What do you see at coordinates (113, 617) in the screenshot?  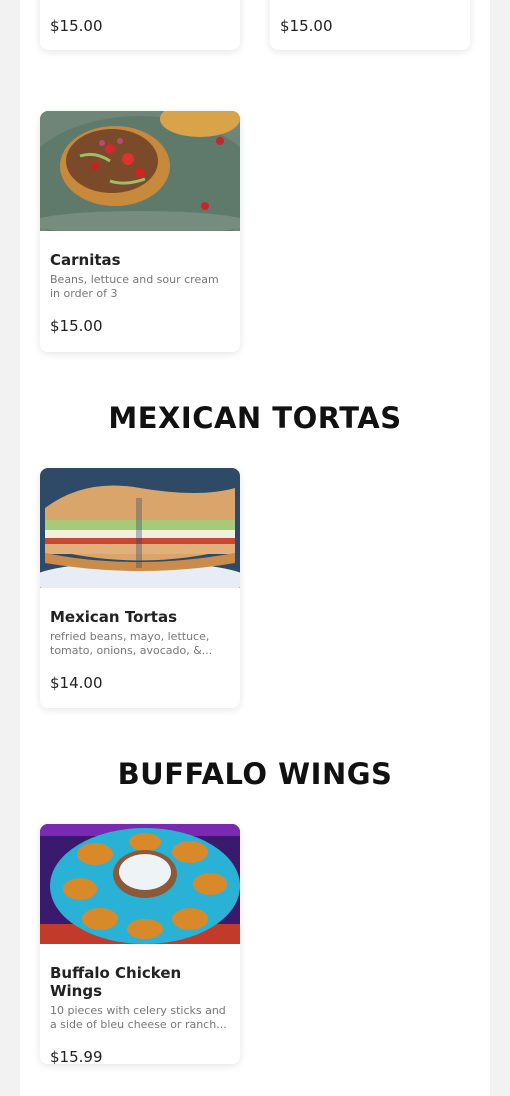 I see `item-title: Mexican Tortas` at bounding box center [113, 617].